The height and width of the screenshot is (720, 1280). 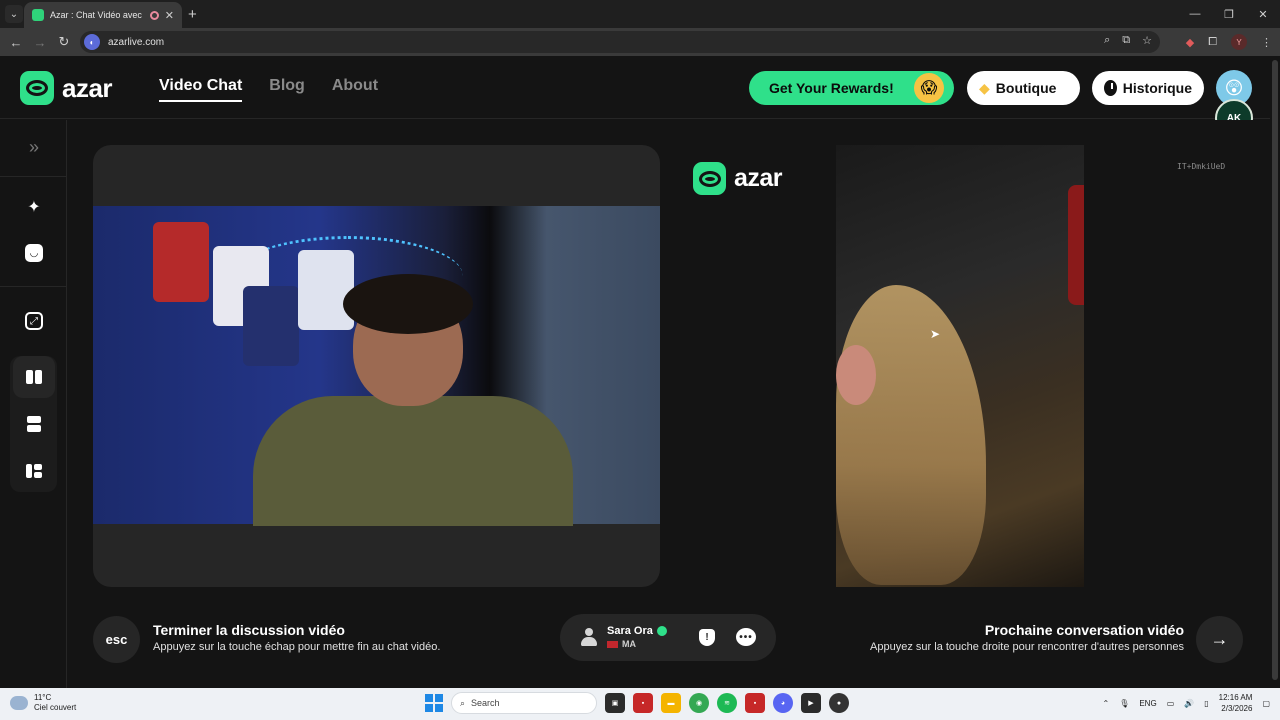 I want to click on partner-hair, so click(x=911, y=435).